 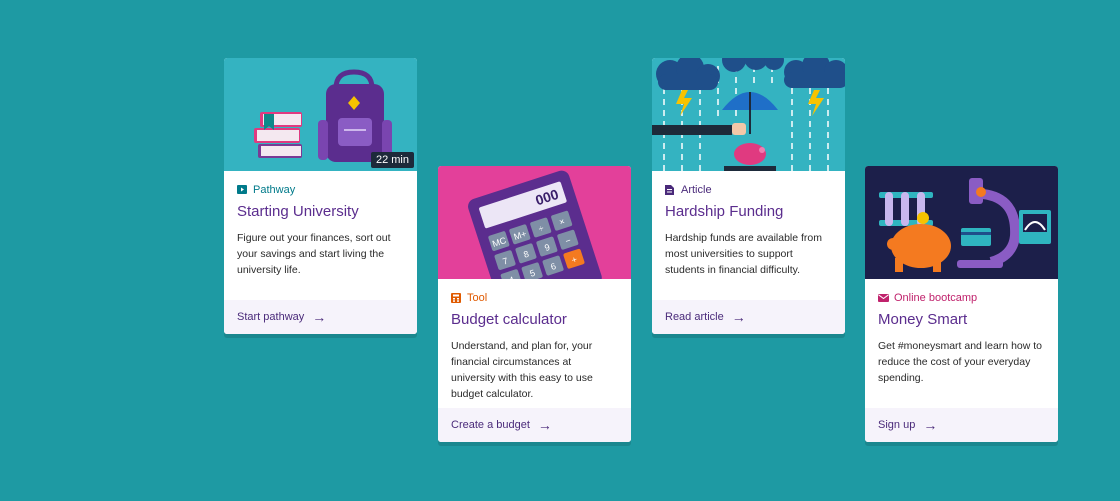 I want to click on create-budget-link: Create a budget →, so click(x=534, y=425).